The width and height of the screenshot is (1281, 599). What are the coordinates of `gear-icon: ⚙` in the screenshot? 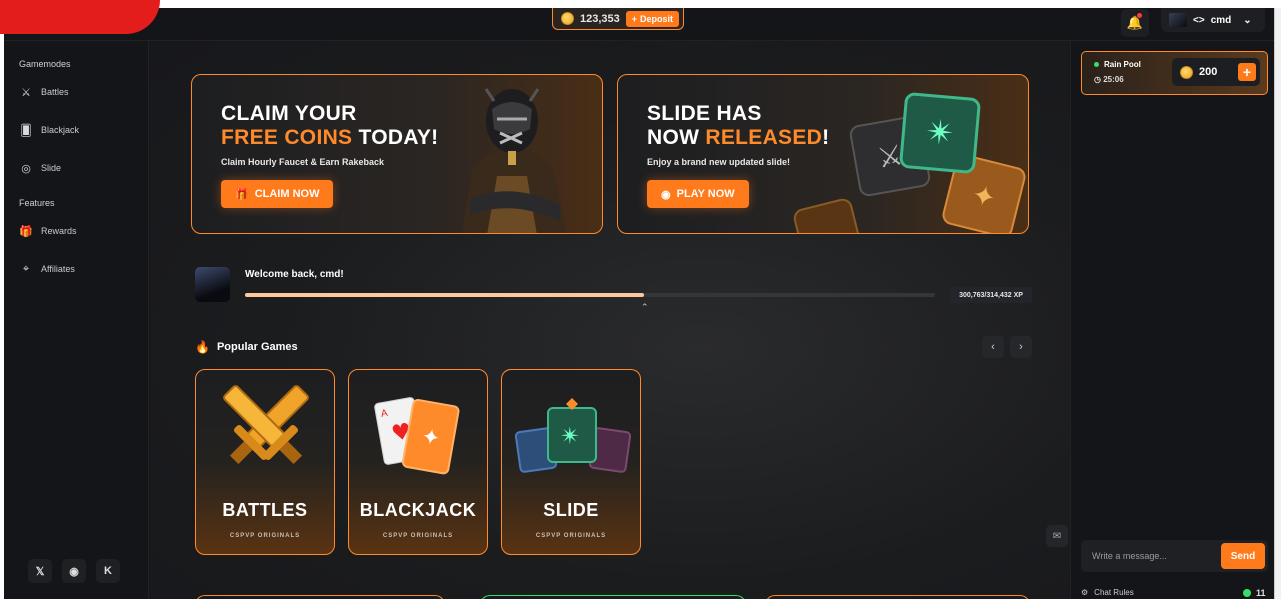 It's located at (1085, 592).